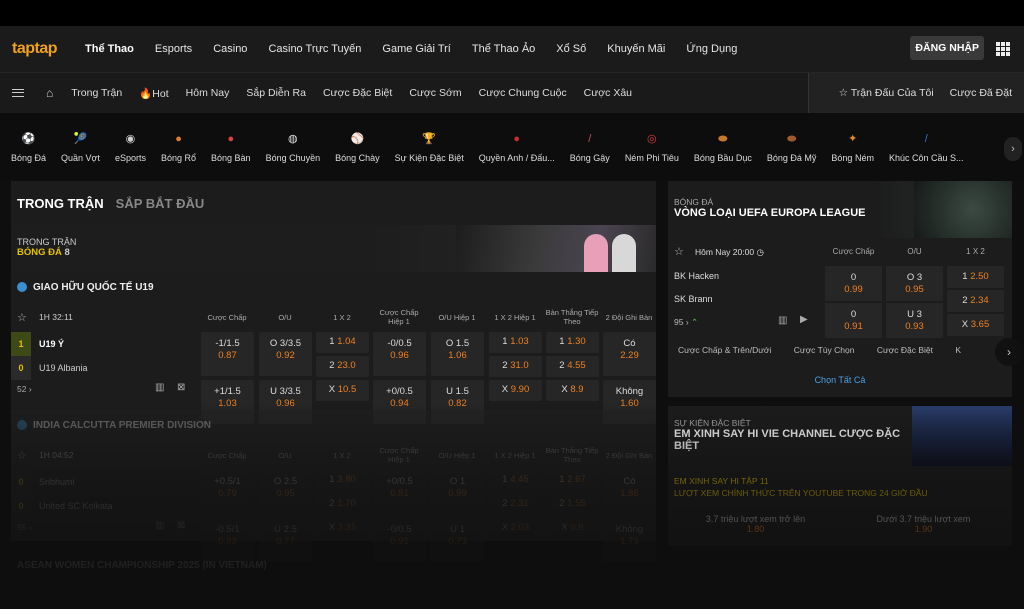 The width and height of the screenshot is (1024, 609). Describe the element at coordinates (457, 354) in the screenshot. I see `odds-cell: O 1.5 1.06` at that location.